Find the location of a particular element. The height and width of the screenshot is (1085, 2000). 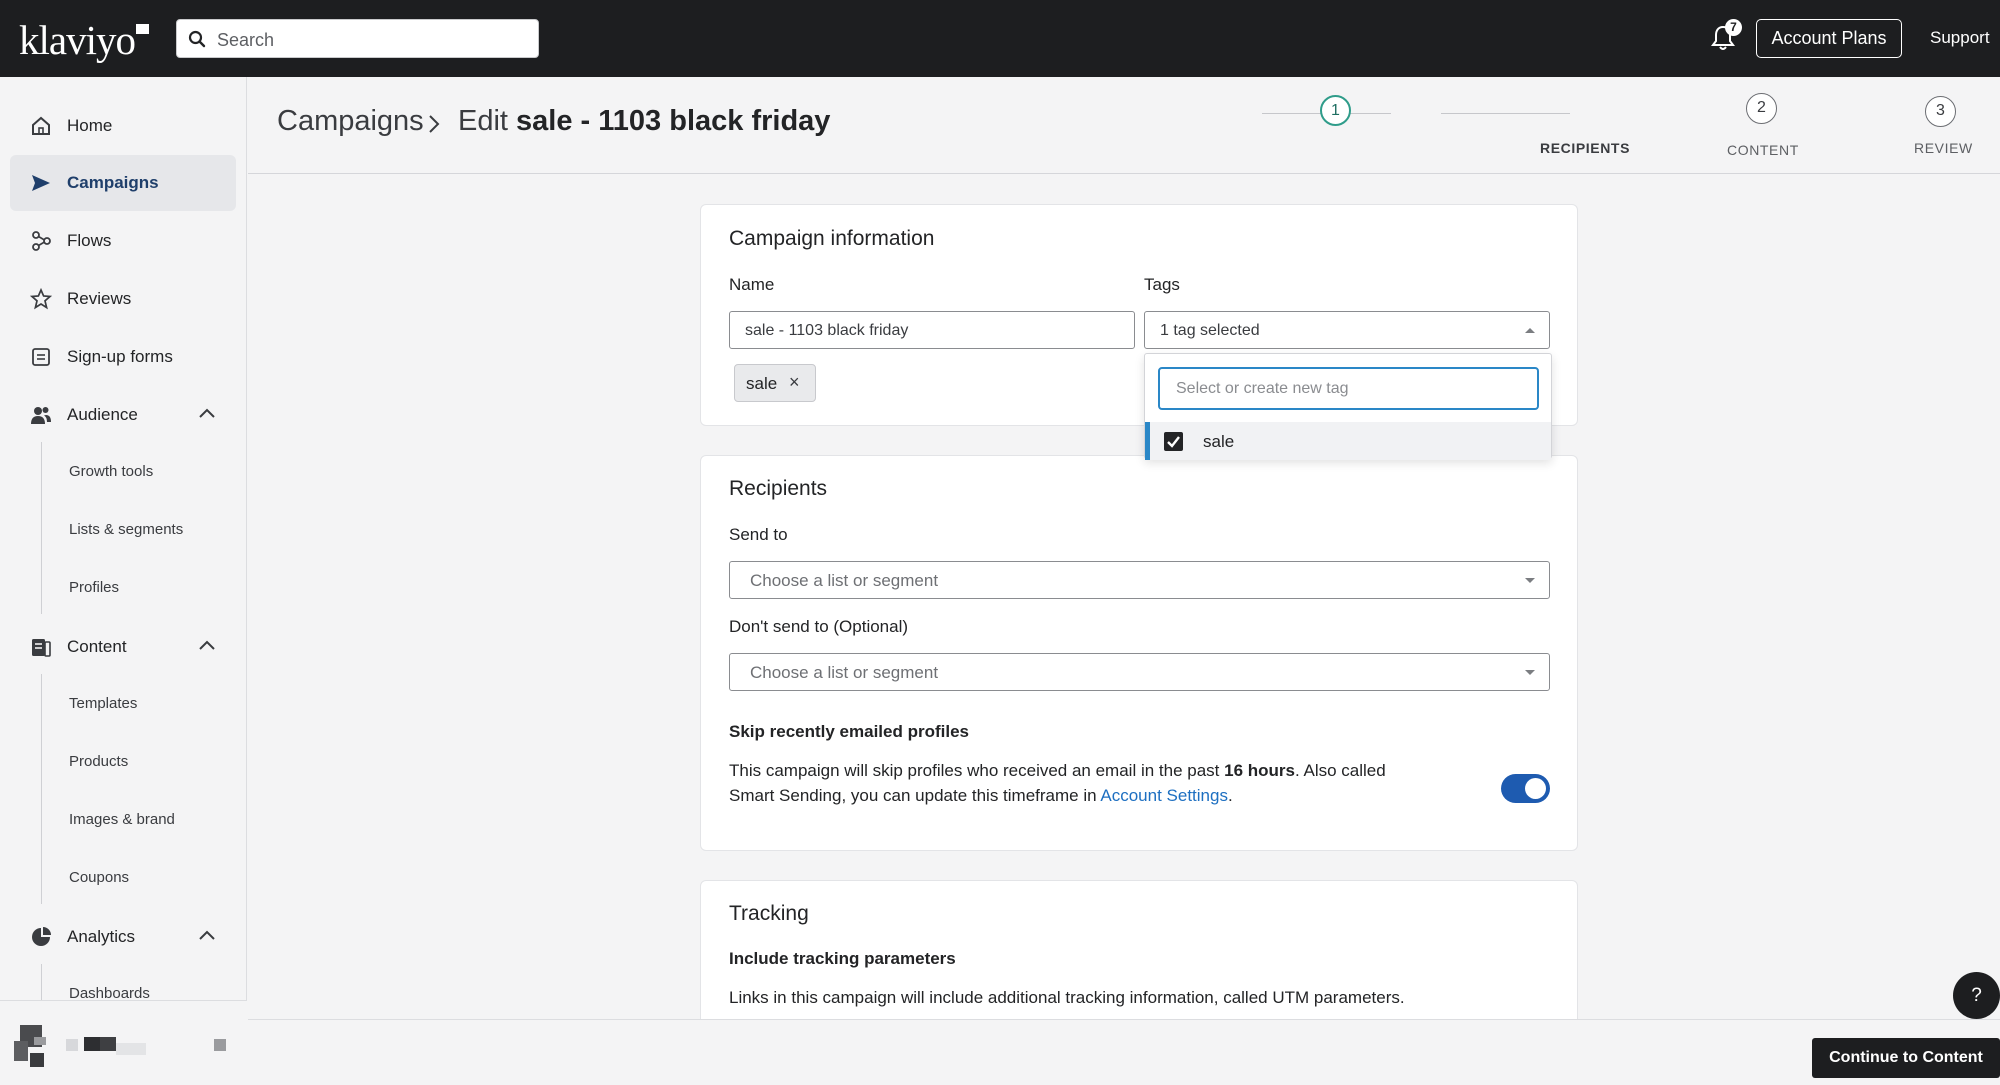

breadcrumb-campaigns: Campaigns is located at coordinates (350, 121).